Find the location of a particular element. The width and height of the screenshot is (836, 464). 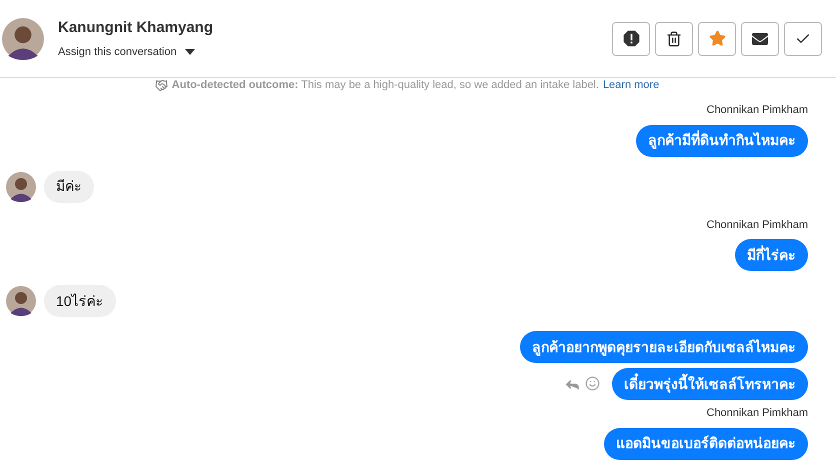

mail-button is located at coordinates (760, 39).